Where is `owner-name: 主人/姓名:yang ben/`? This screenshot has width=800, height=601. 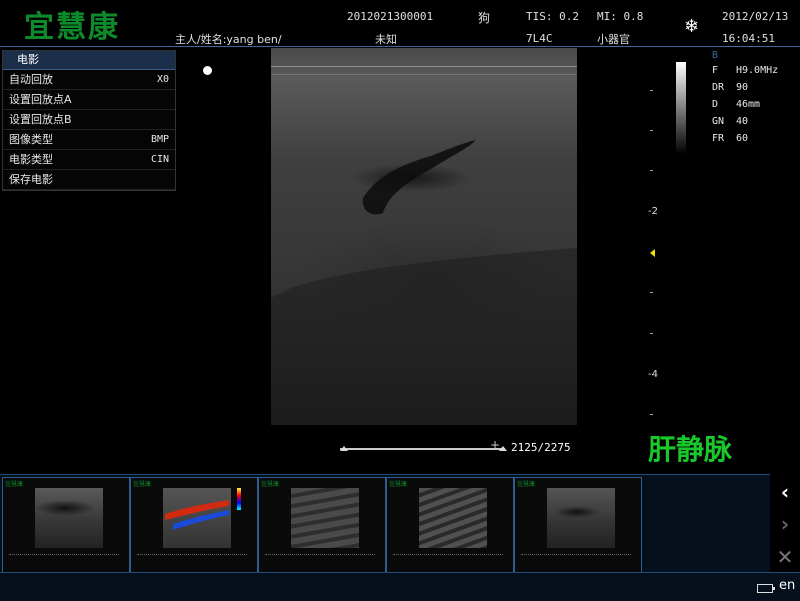
owner-name: 主人/姓名:yang ben/ is located at coordinates (228, 39).